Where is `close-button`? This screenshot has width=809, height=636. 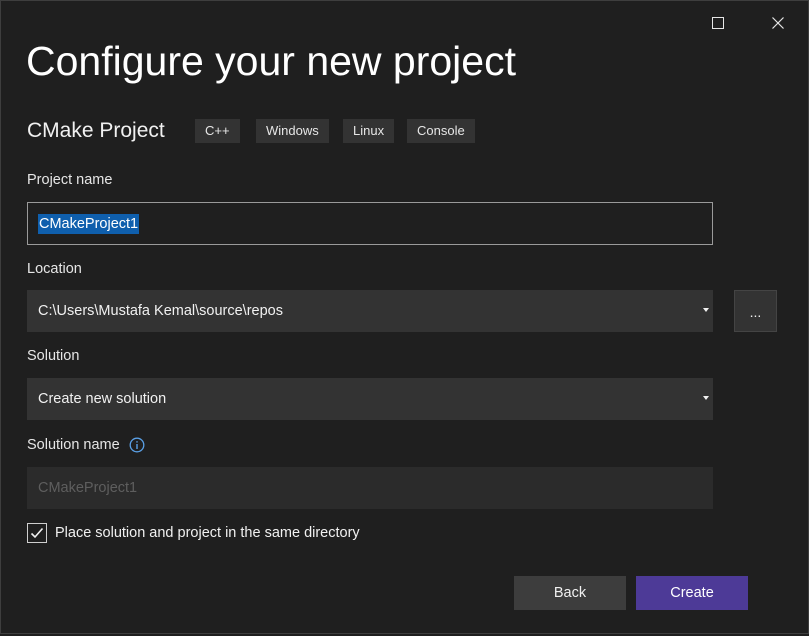
close-button is located at coordinates (778, 23).